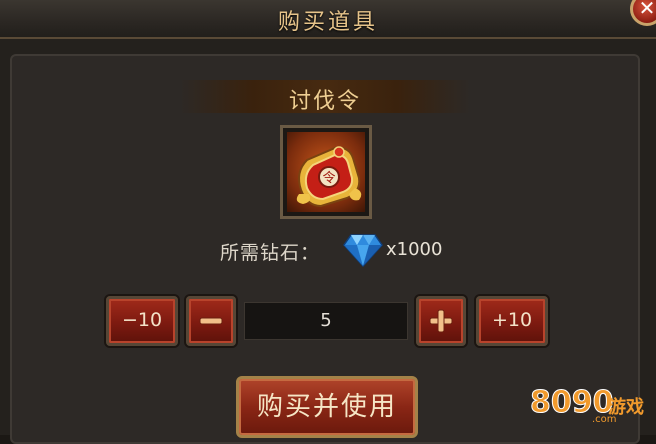  I want to click on diamond-icon, so click(363, 250).